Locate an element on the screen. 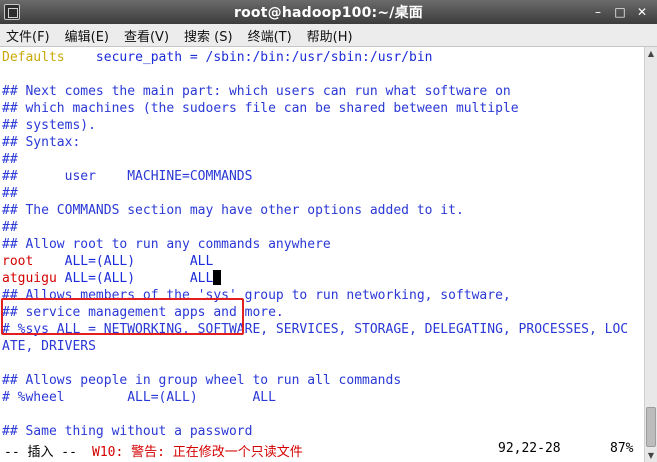  scroll-percent: 87% is located at coordinates (622, 448).